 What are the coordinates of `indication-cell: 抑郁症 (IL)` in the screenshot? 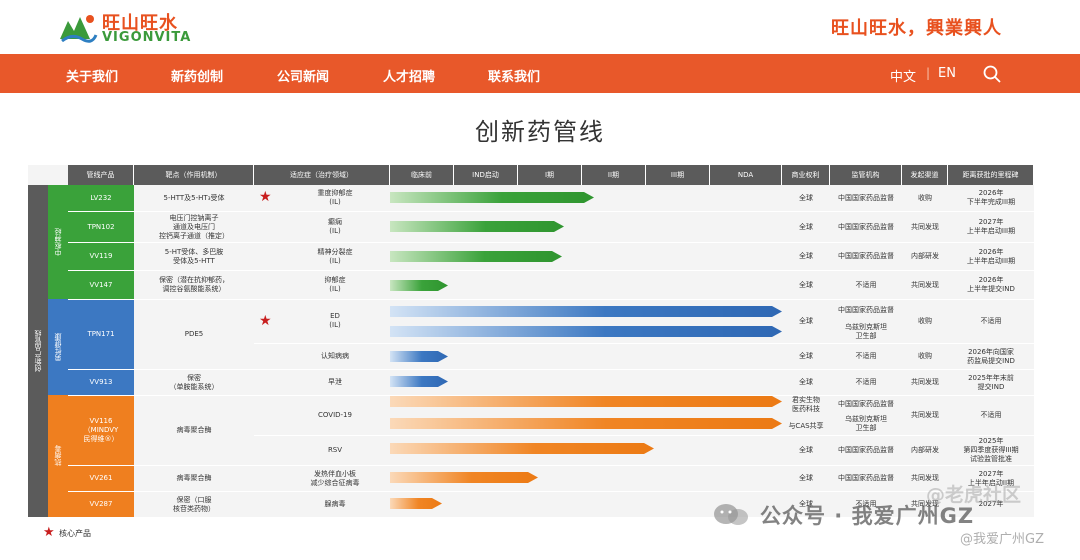 It's located at (335, 284).